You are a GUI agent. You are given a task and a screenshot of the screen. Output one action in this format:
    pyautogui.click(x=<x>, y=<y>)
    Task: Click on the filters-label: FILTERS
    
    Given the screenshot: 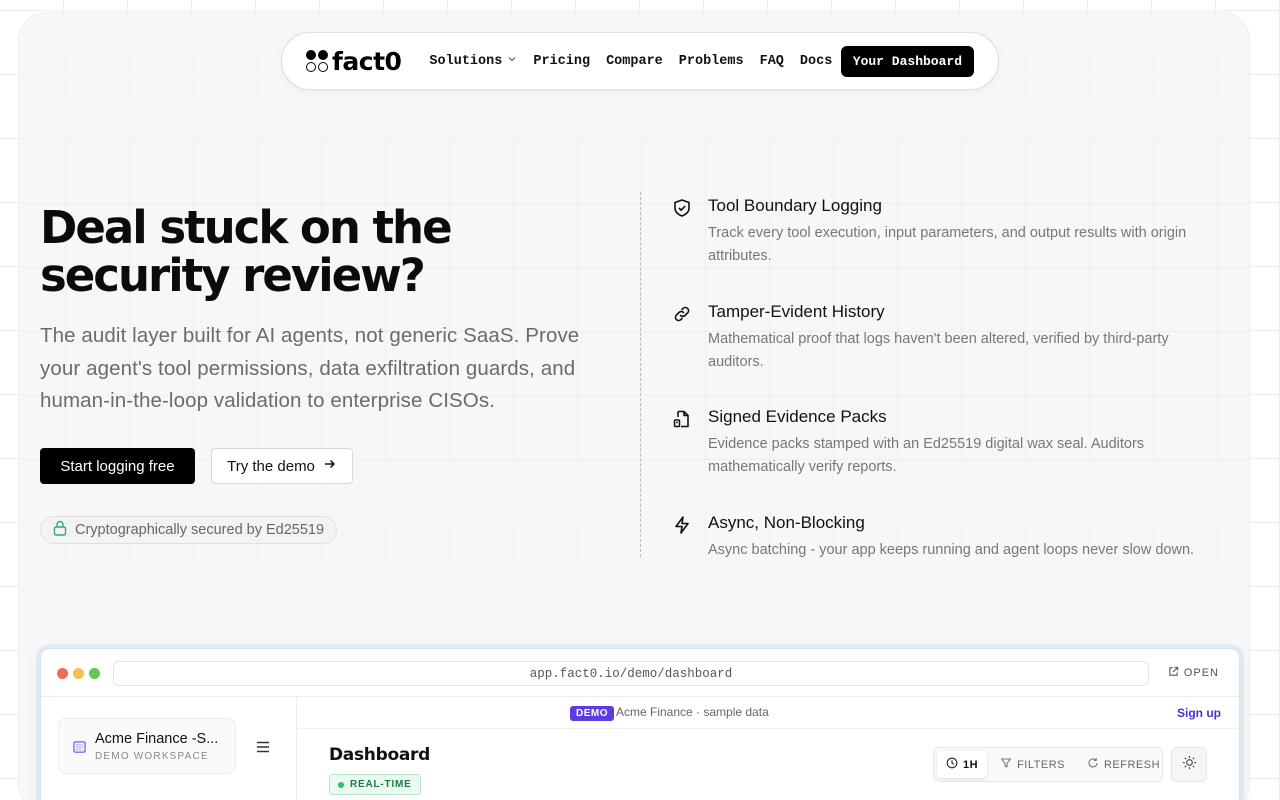 What is the action you would take?
    pyautogui.click(x=1041, y=764)
    